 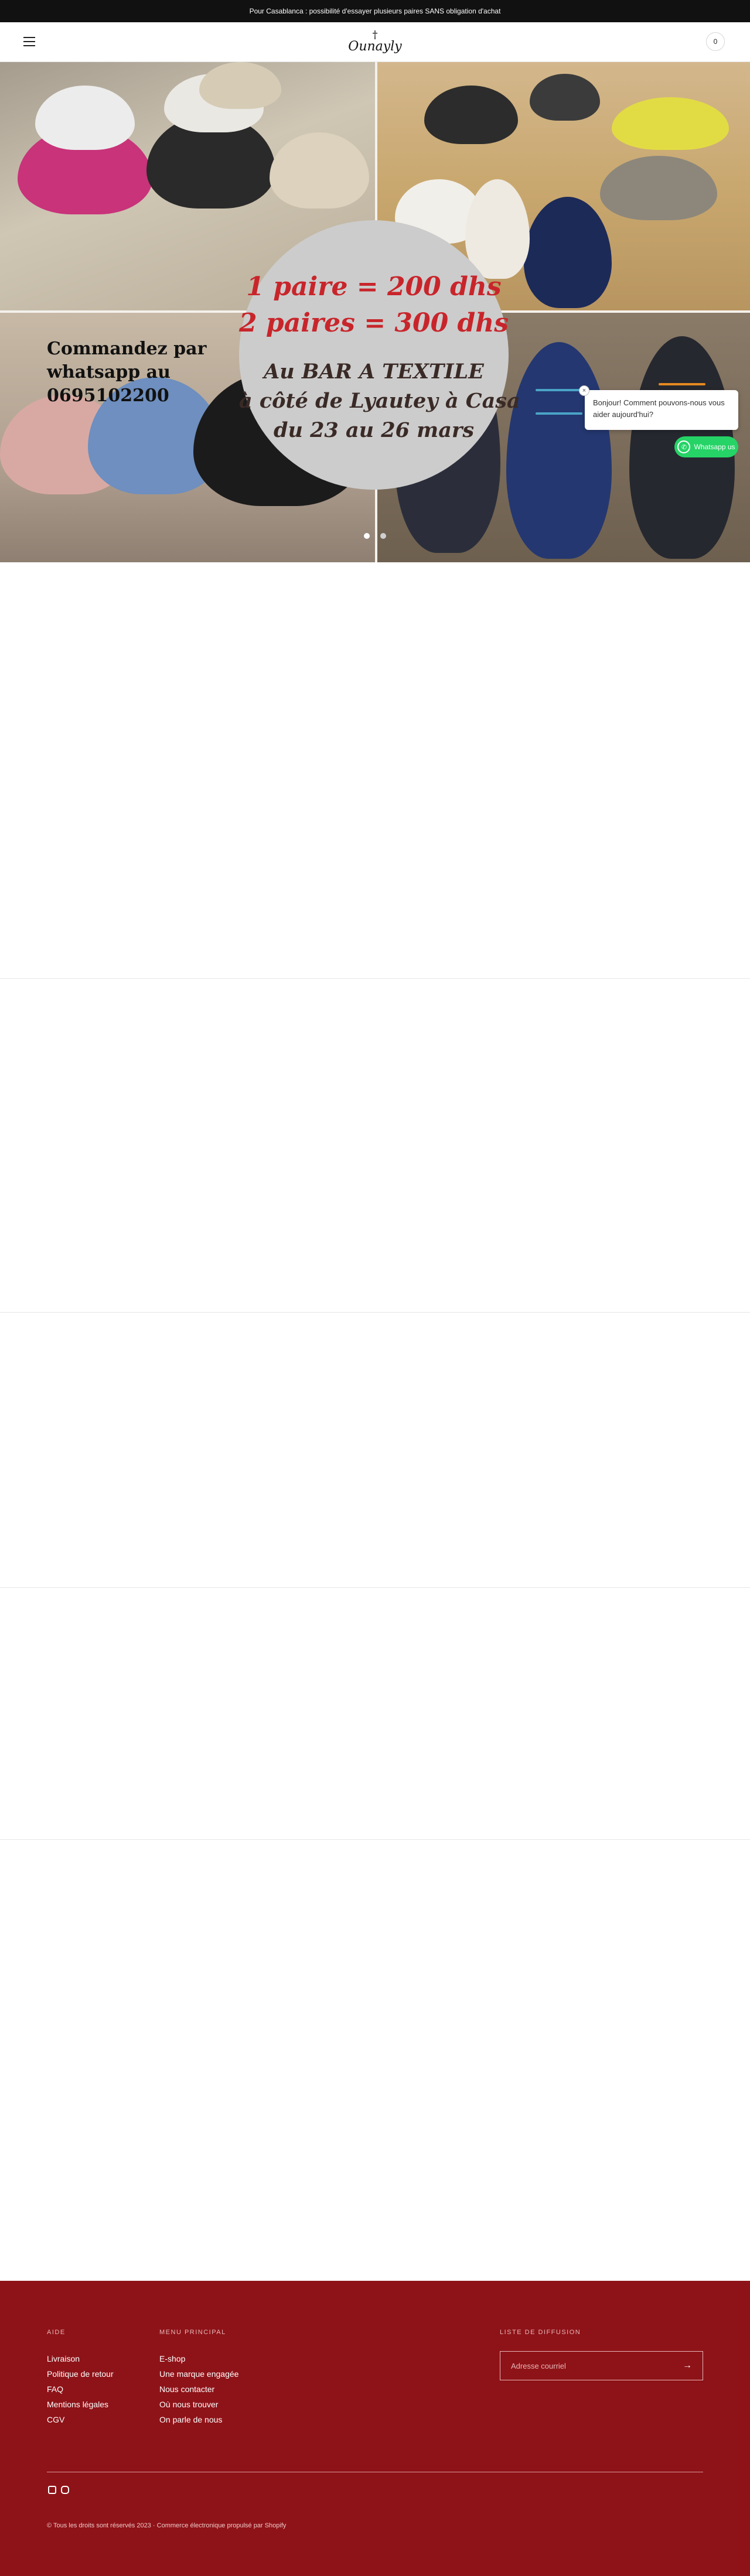 I want to click on cart-button: 0, so click(x=716, y=42).